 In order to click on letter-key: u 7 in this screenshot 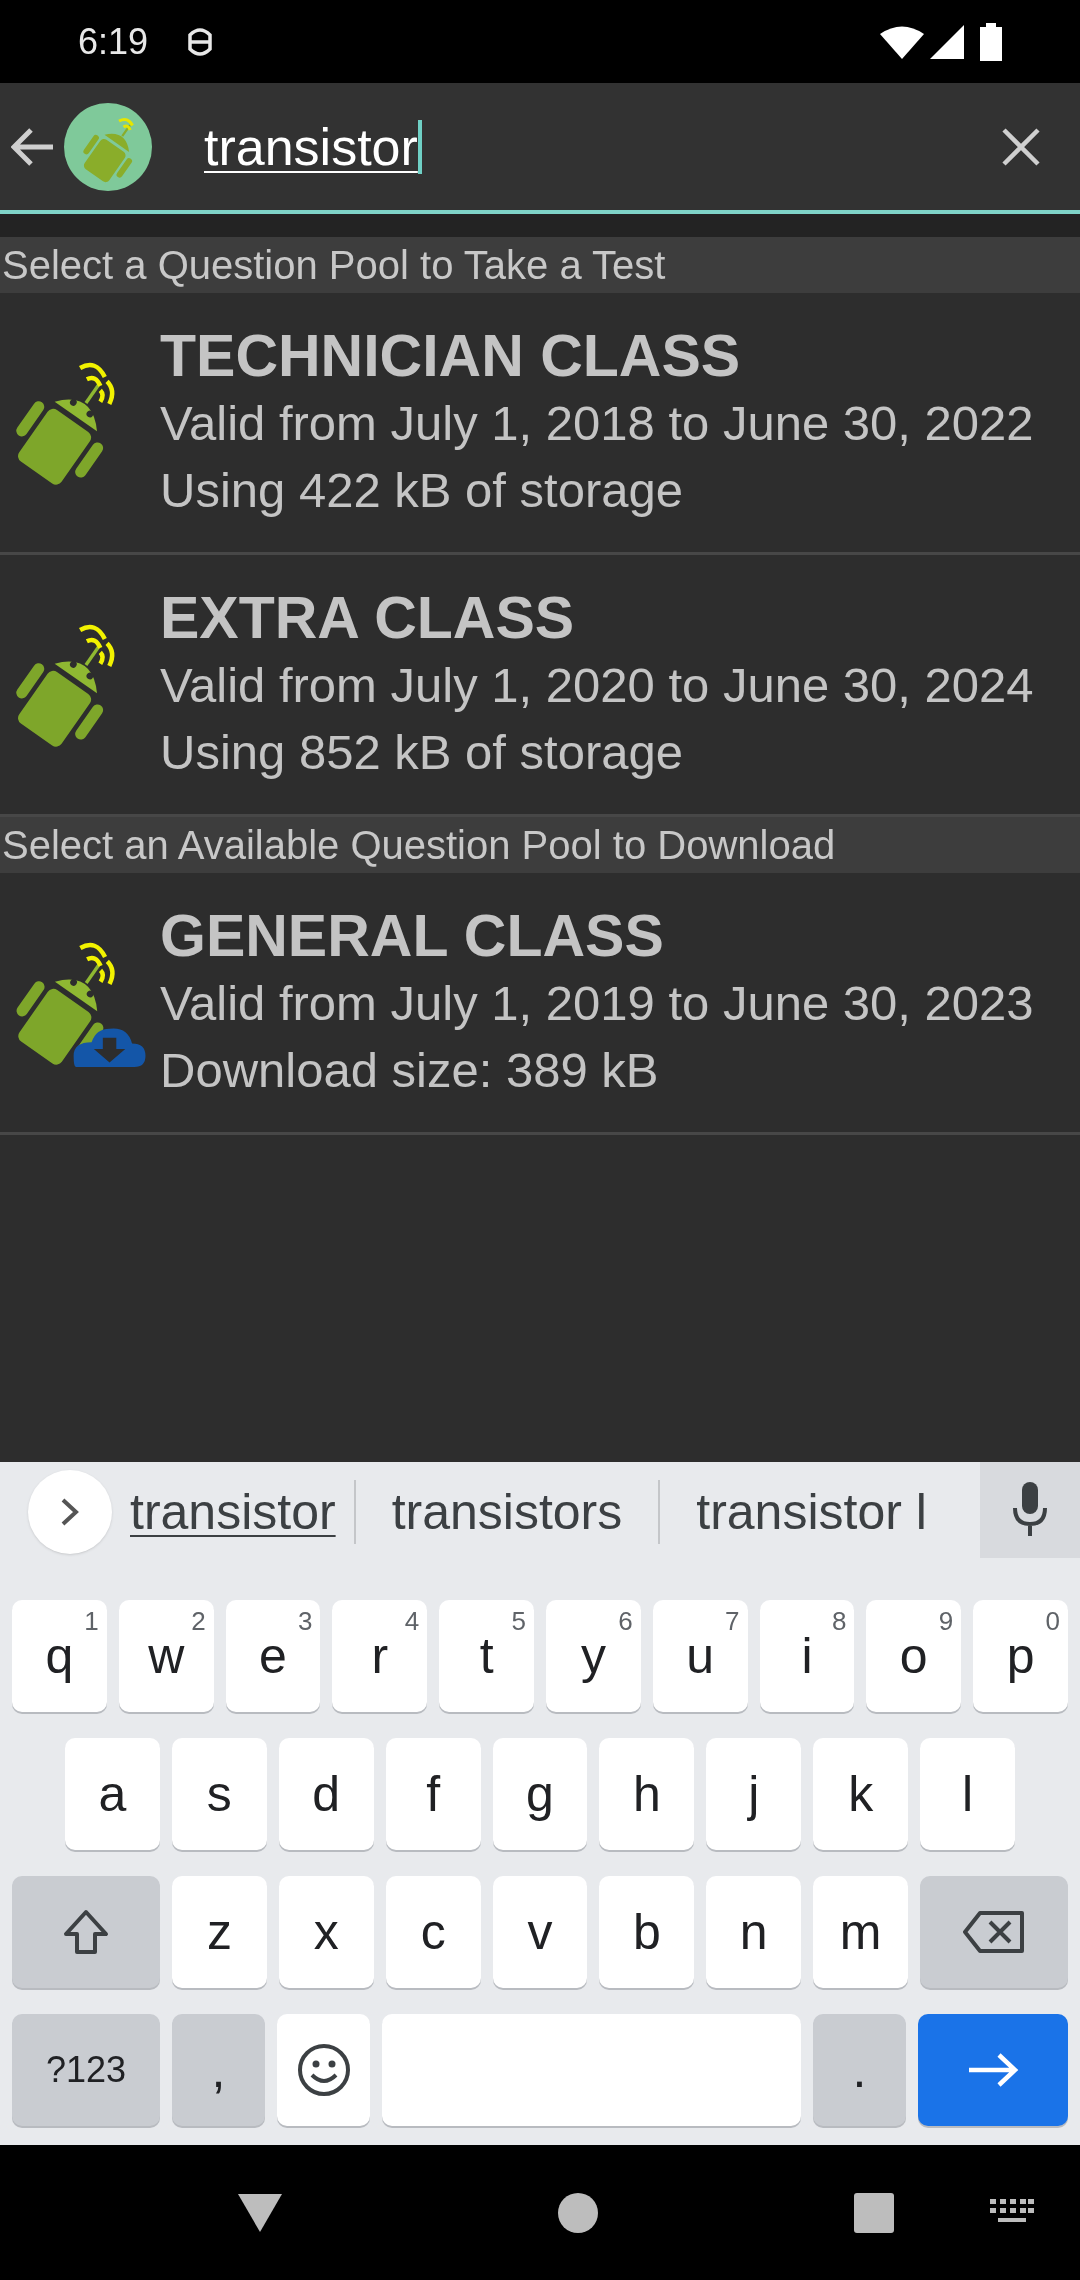, I will do `click(700, 1656)`.